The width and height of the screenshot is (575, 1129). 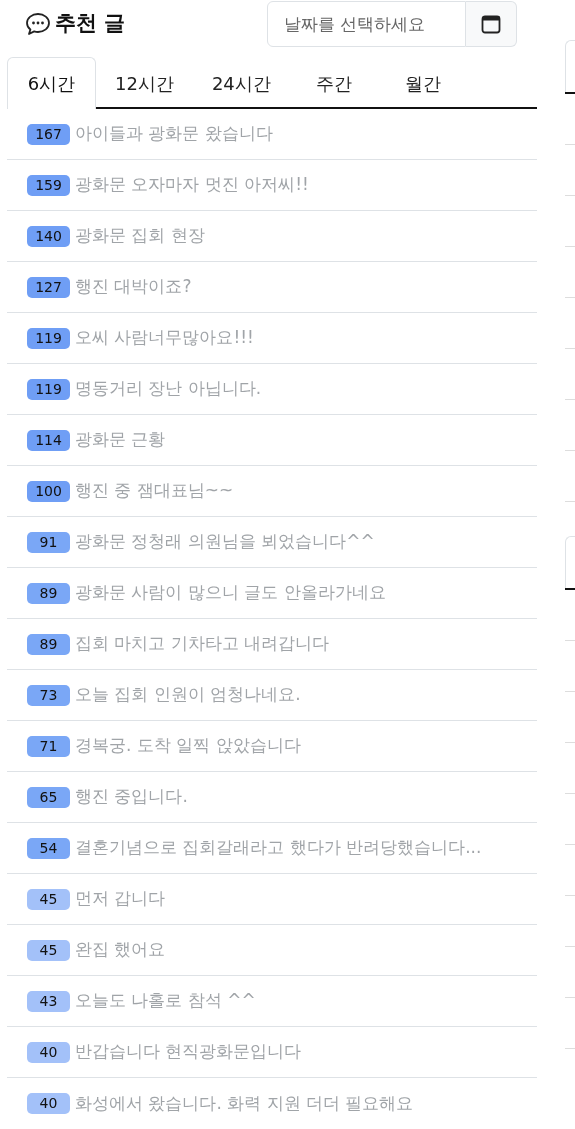 I want to click on count-badge: 159, so click(x=48, y=185).